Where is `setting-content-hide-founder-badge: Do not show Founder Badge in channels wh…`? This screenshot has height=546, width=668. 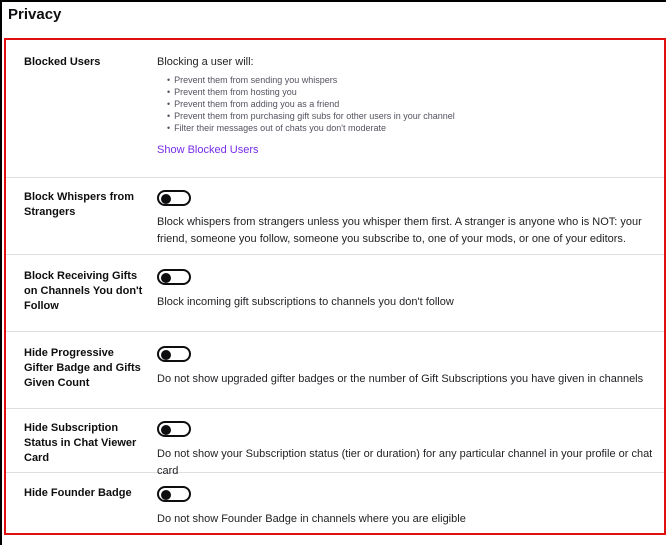
setting-content-hide-founder-badge: Do not show Founder Badge in channels wh… is located at coordinates (407, 507).